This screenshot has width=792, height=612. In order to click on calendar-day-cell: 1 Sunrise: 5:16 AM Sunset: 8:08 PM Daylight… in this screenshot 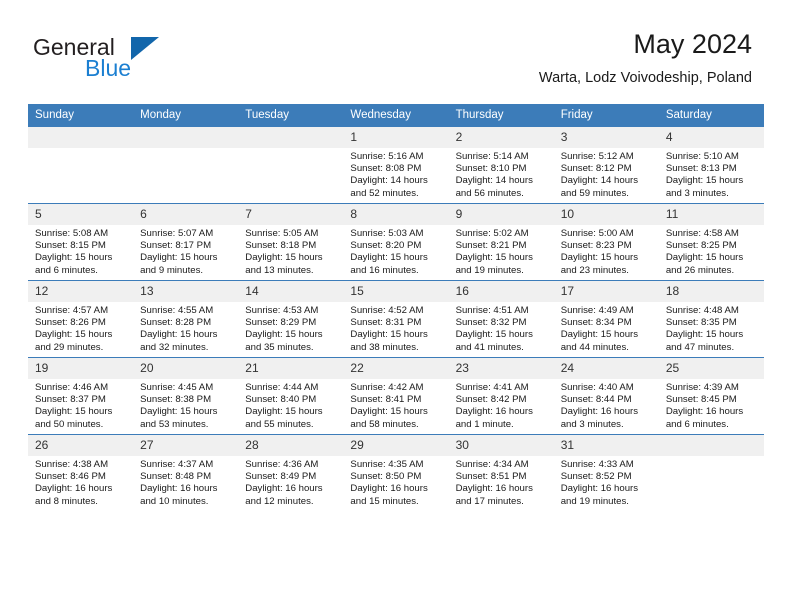, I will do `click(396, 165)`.